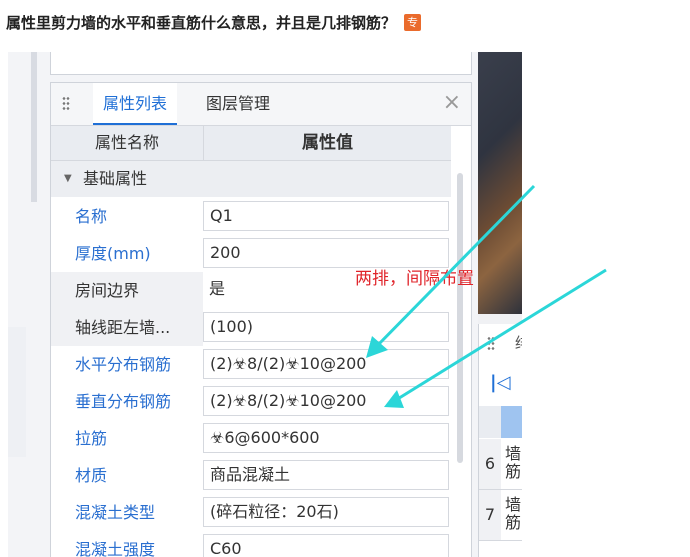  Describe the element at coordinates (451, 271) in the screenshot. I see `arrow-to-horizontal-rebar` at that location.